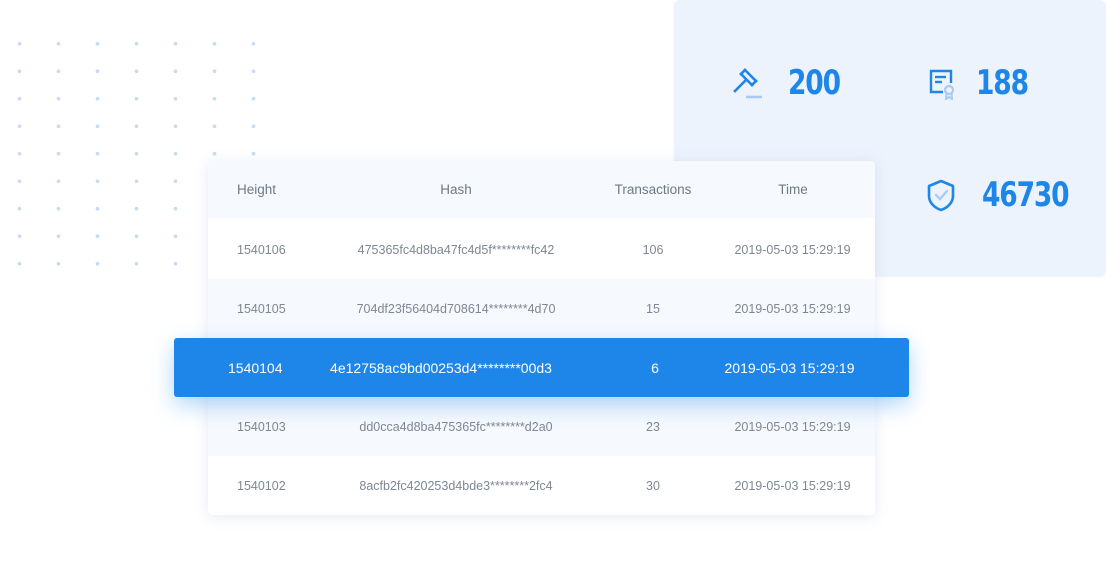 The image size is (1106, 563). Describe the element at coordinates (941, 195) in the screenshot. I see `shield-check-icon` at that location.